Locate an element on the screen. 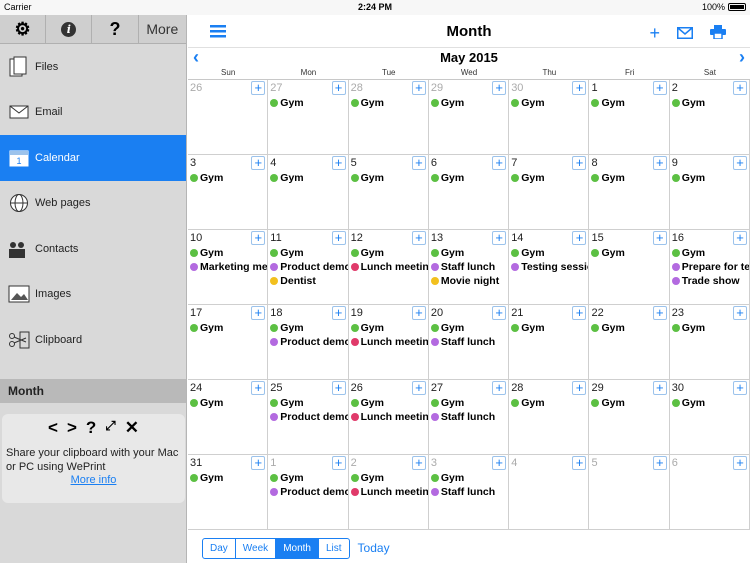 This screenshot has height=563, width=750. event-item: Testing sessio is located at coordinates (549, 267).